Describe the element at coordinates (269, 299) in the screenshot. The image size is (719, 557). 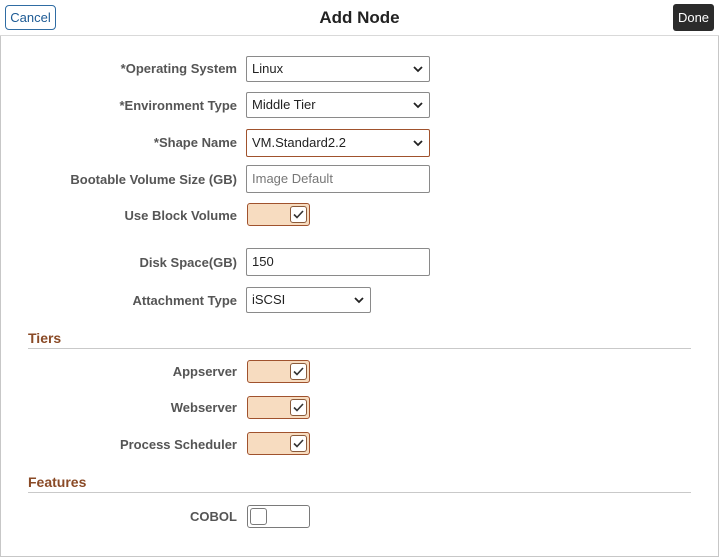
I see `attachment-type-value: iSCSI` at that location.